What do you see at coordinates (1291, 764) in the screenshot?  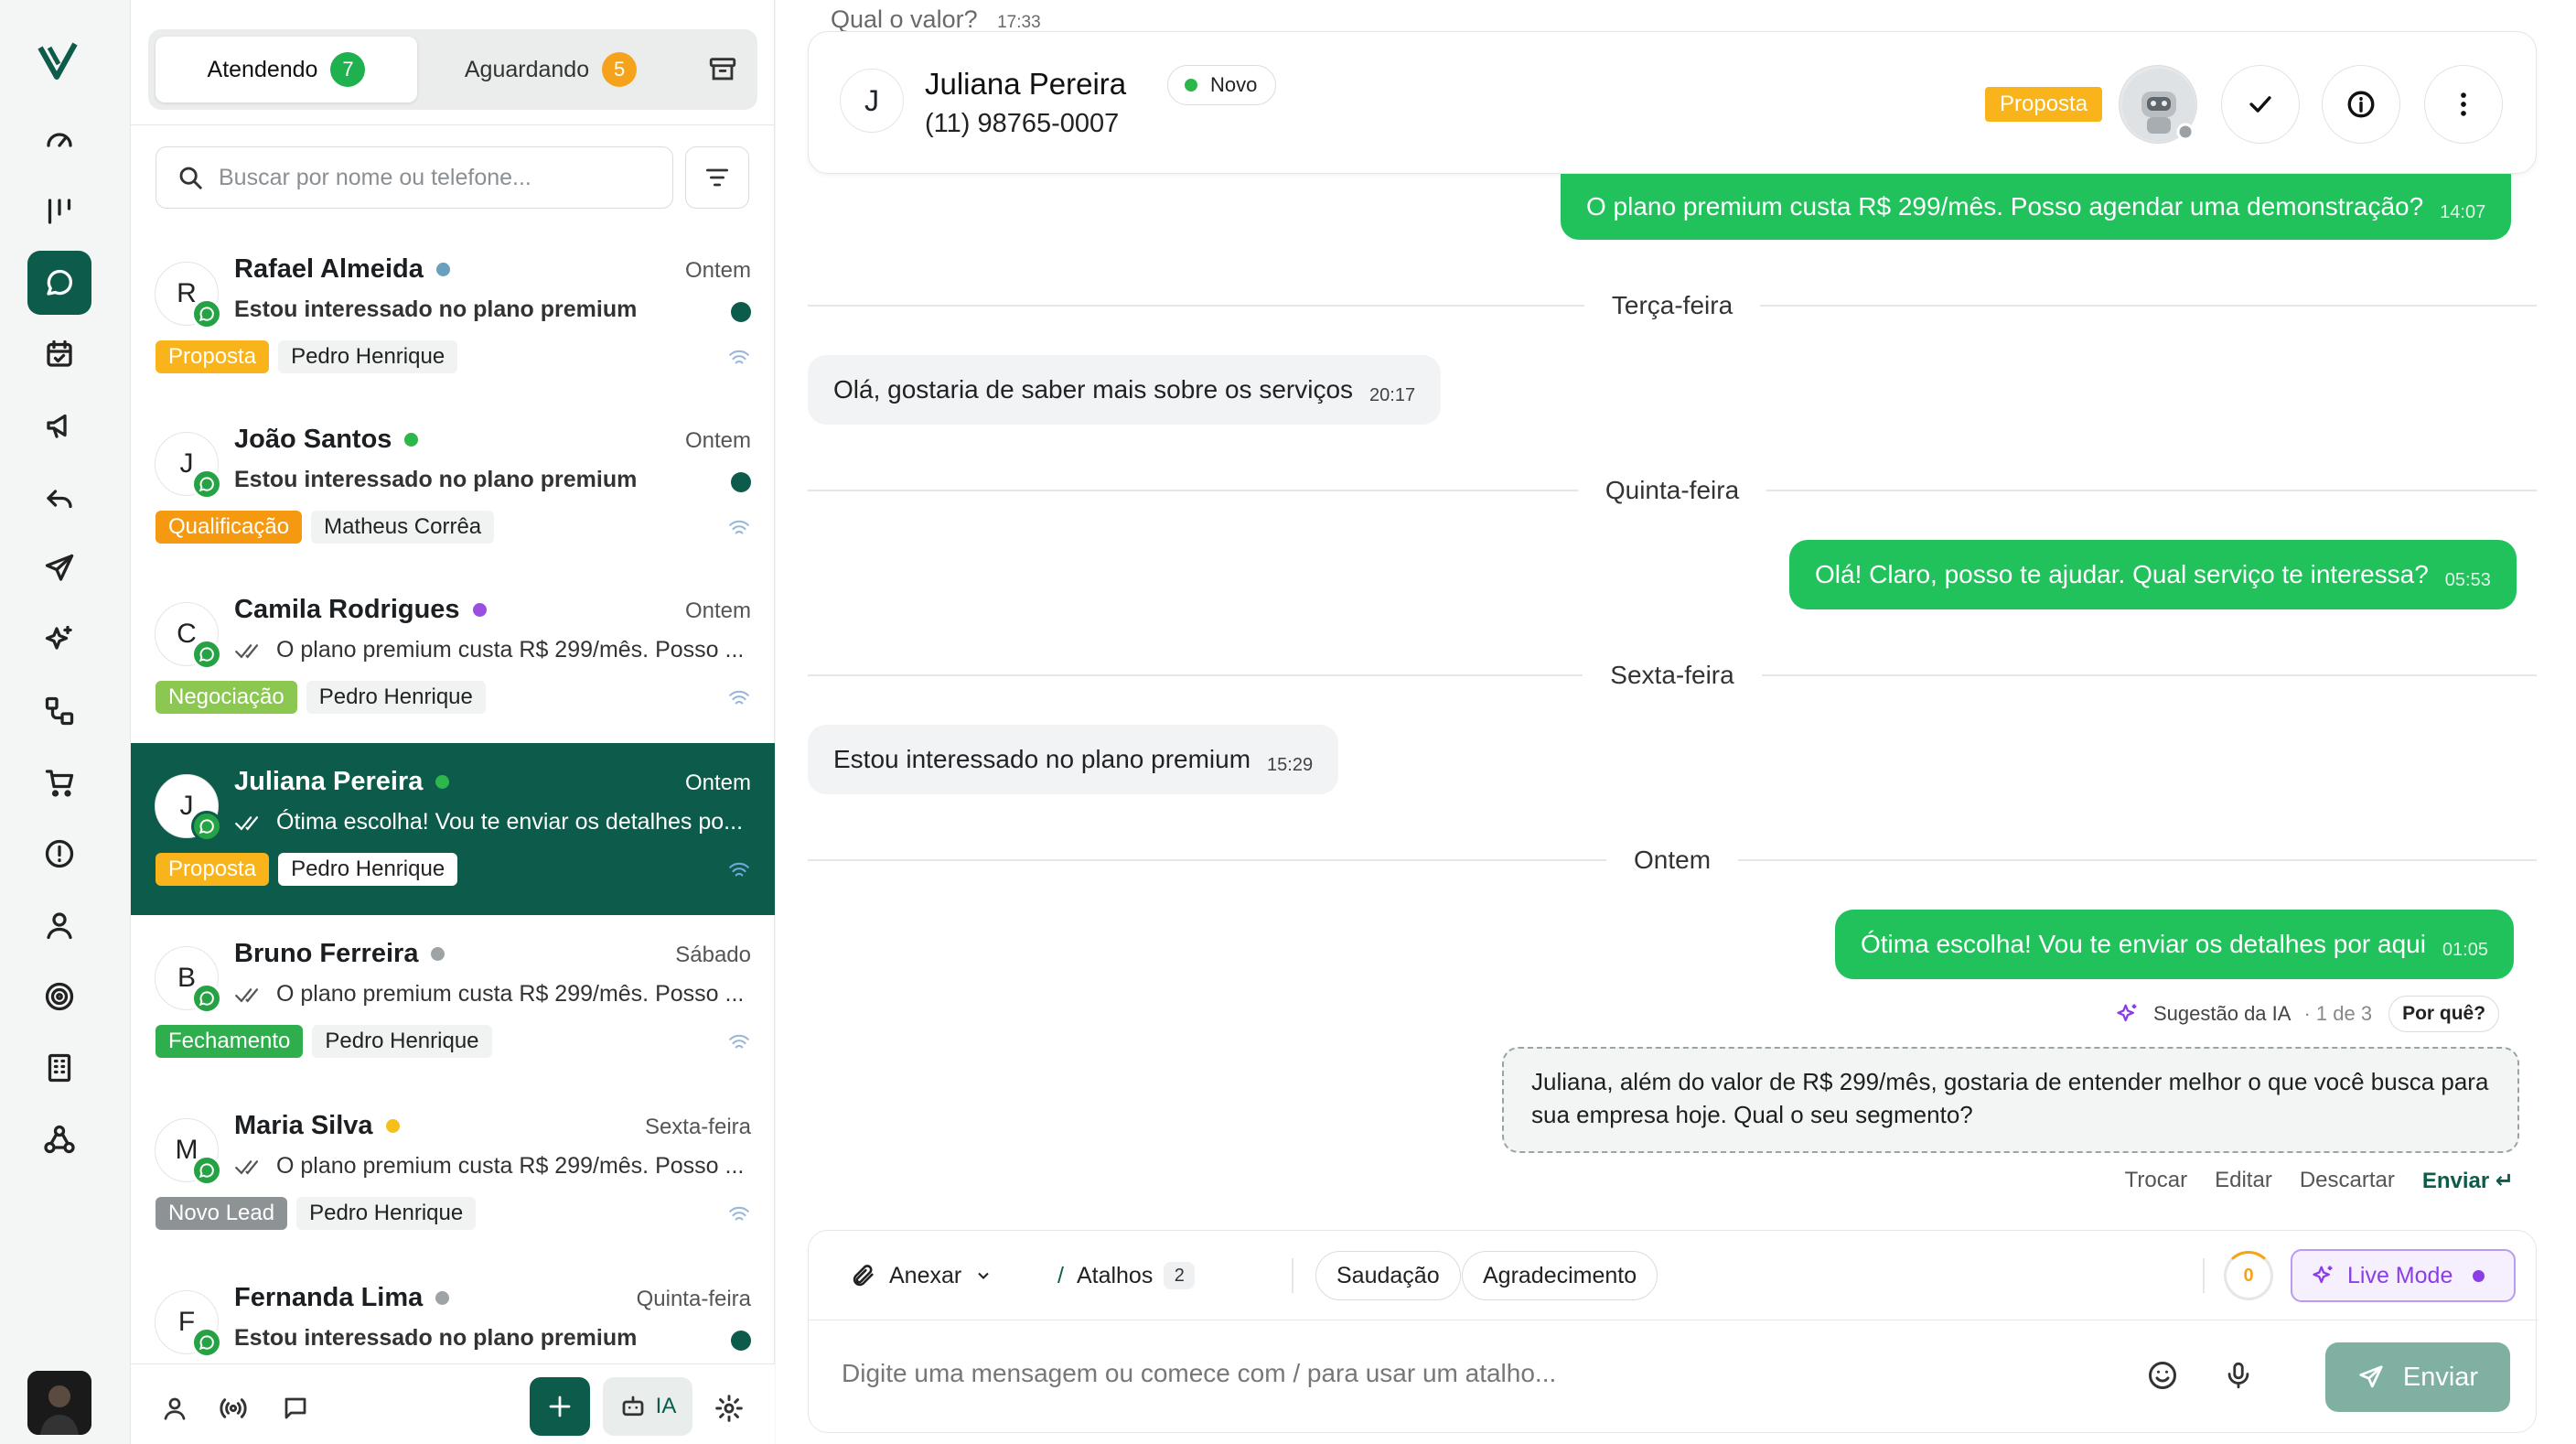 I see `message-time: 15:29` at bounding box center [1291, 764].